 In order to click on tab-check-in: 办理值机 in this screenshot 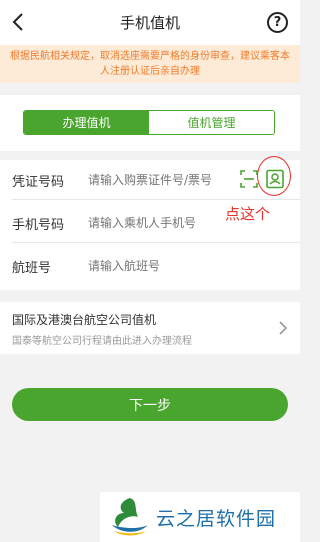, I will do `click(86, 122)`.